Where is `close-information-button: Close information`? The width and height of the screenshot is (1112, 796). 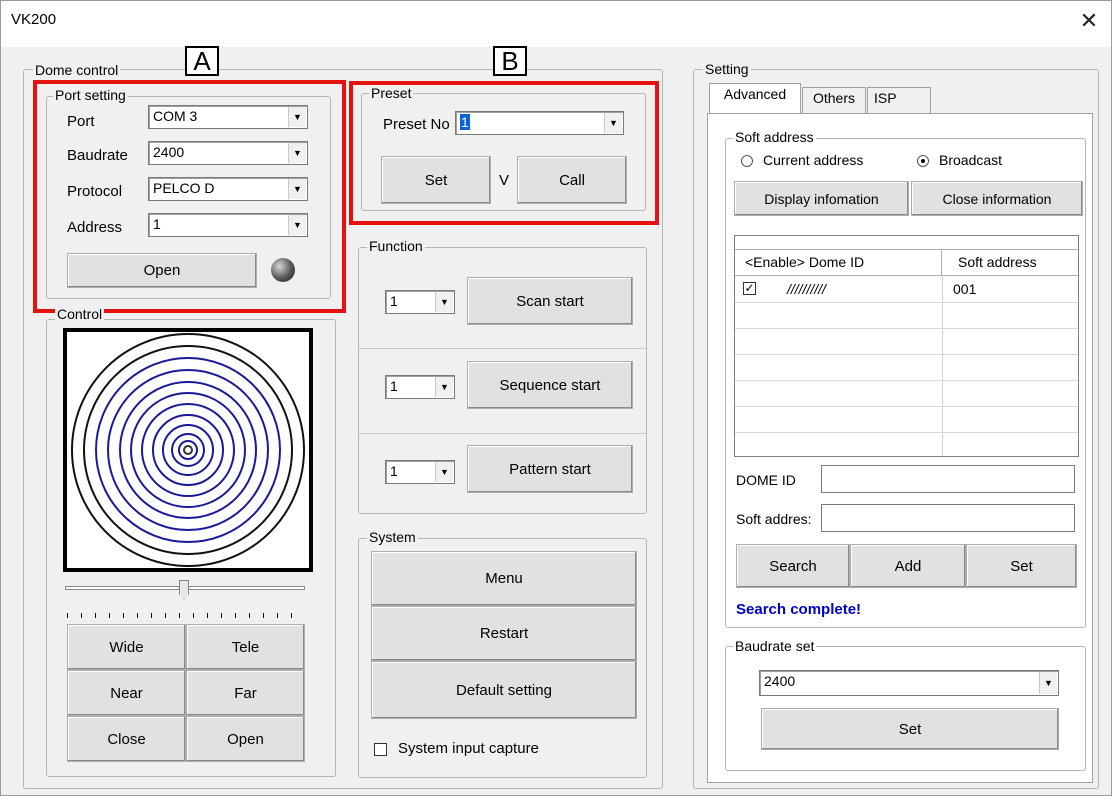 close-information-button: Close information is located at coordinates (997, 198).